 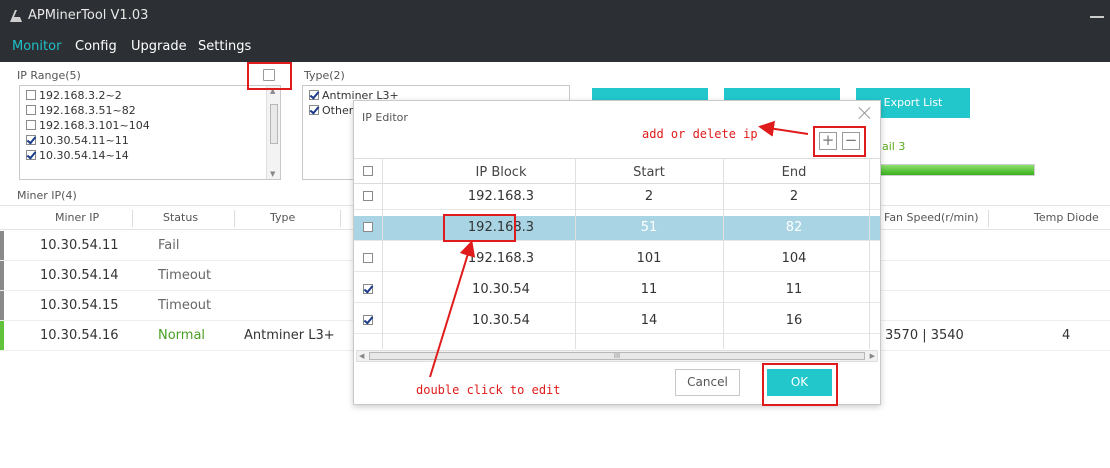 I want to click on ip-start-cell: 11, so click(x=649, y=289).